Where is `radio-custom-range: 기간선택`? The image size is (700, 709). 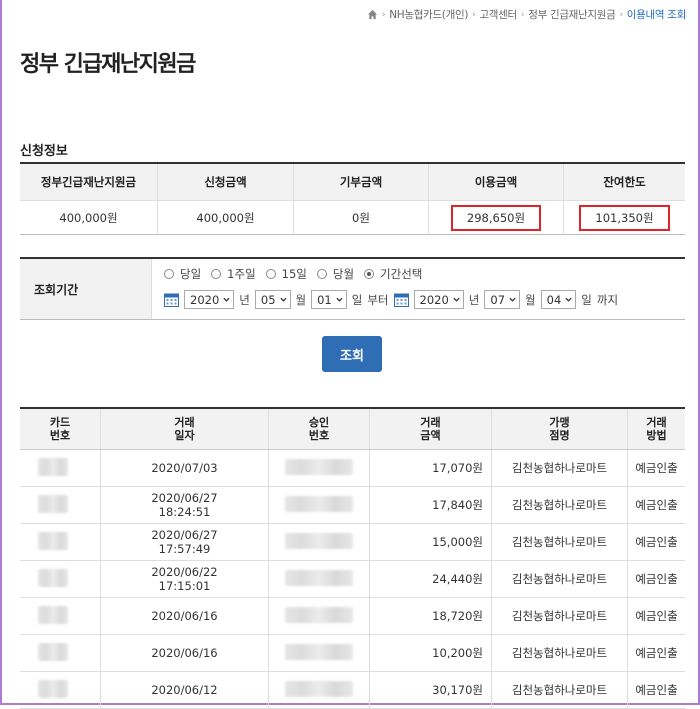 radio-custom-range: 기간선택 is located at coordinates (393, 274).